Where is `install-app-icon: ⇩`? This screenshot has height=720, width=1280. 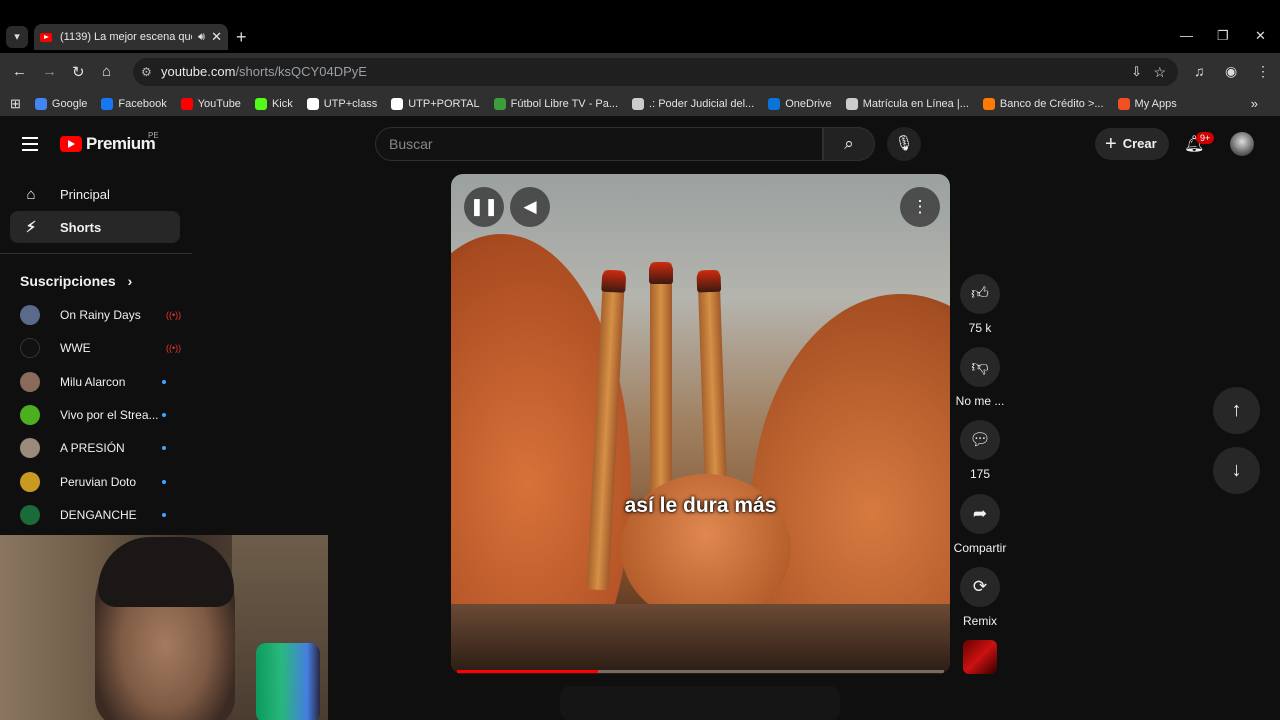
install-app-icon: ⇩ is located at coordinates (1136, 72).